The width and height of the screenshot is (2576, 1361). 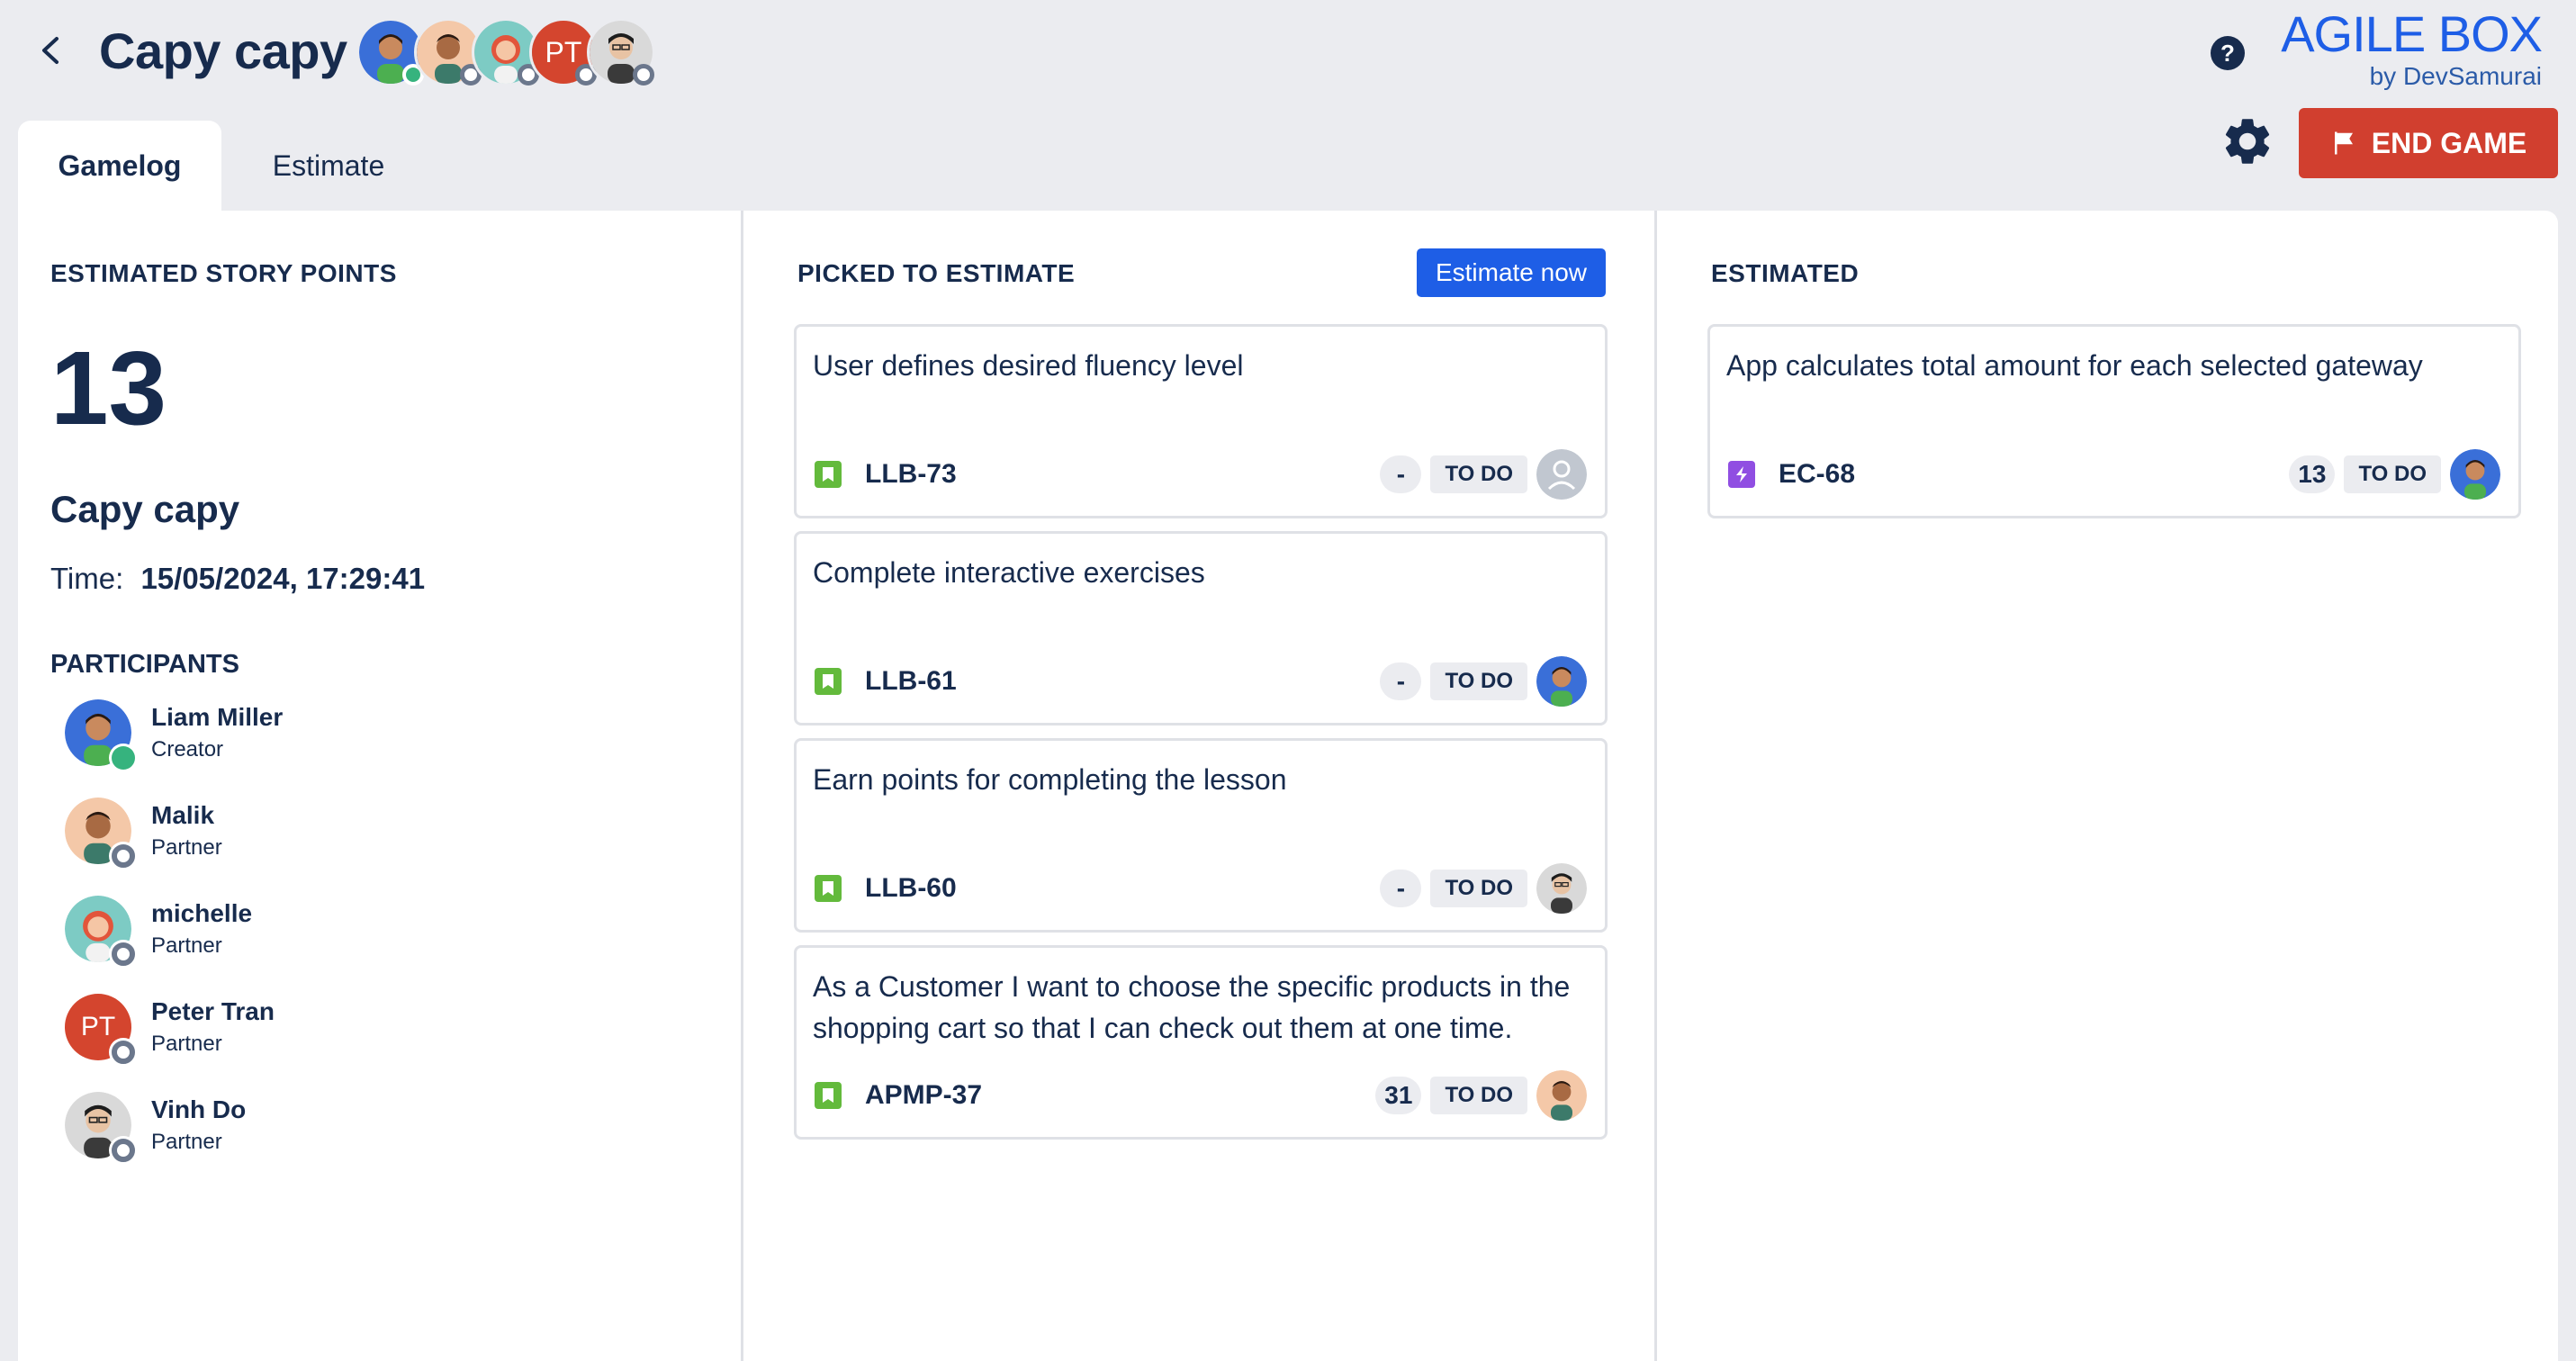 I want to click on story-points-badge: 13, so click(x=2312, y=474).